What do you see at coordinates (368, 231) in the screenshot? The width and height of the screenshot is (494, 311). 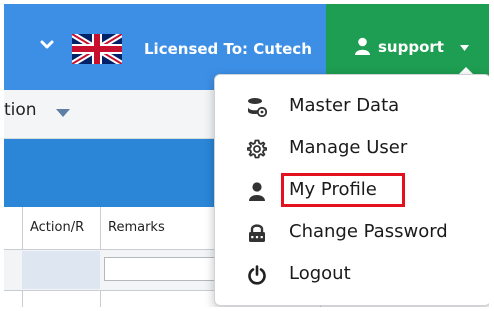 I see `menu-item-label: Change Password` at bounding box center [368, 231].